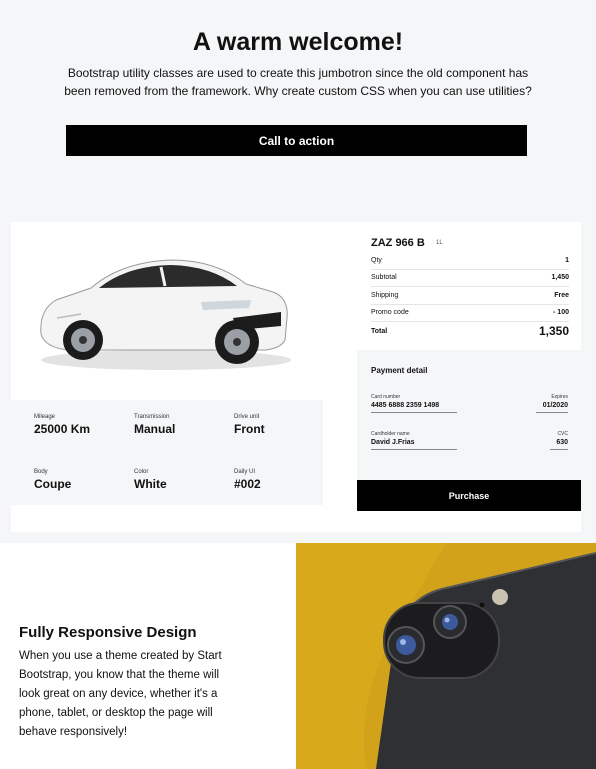  What do you see at coordinates (567, 260) in the screenshot?
I see `row-value: 1` at bounding box center [567, 260].